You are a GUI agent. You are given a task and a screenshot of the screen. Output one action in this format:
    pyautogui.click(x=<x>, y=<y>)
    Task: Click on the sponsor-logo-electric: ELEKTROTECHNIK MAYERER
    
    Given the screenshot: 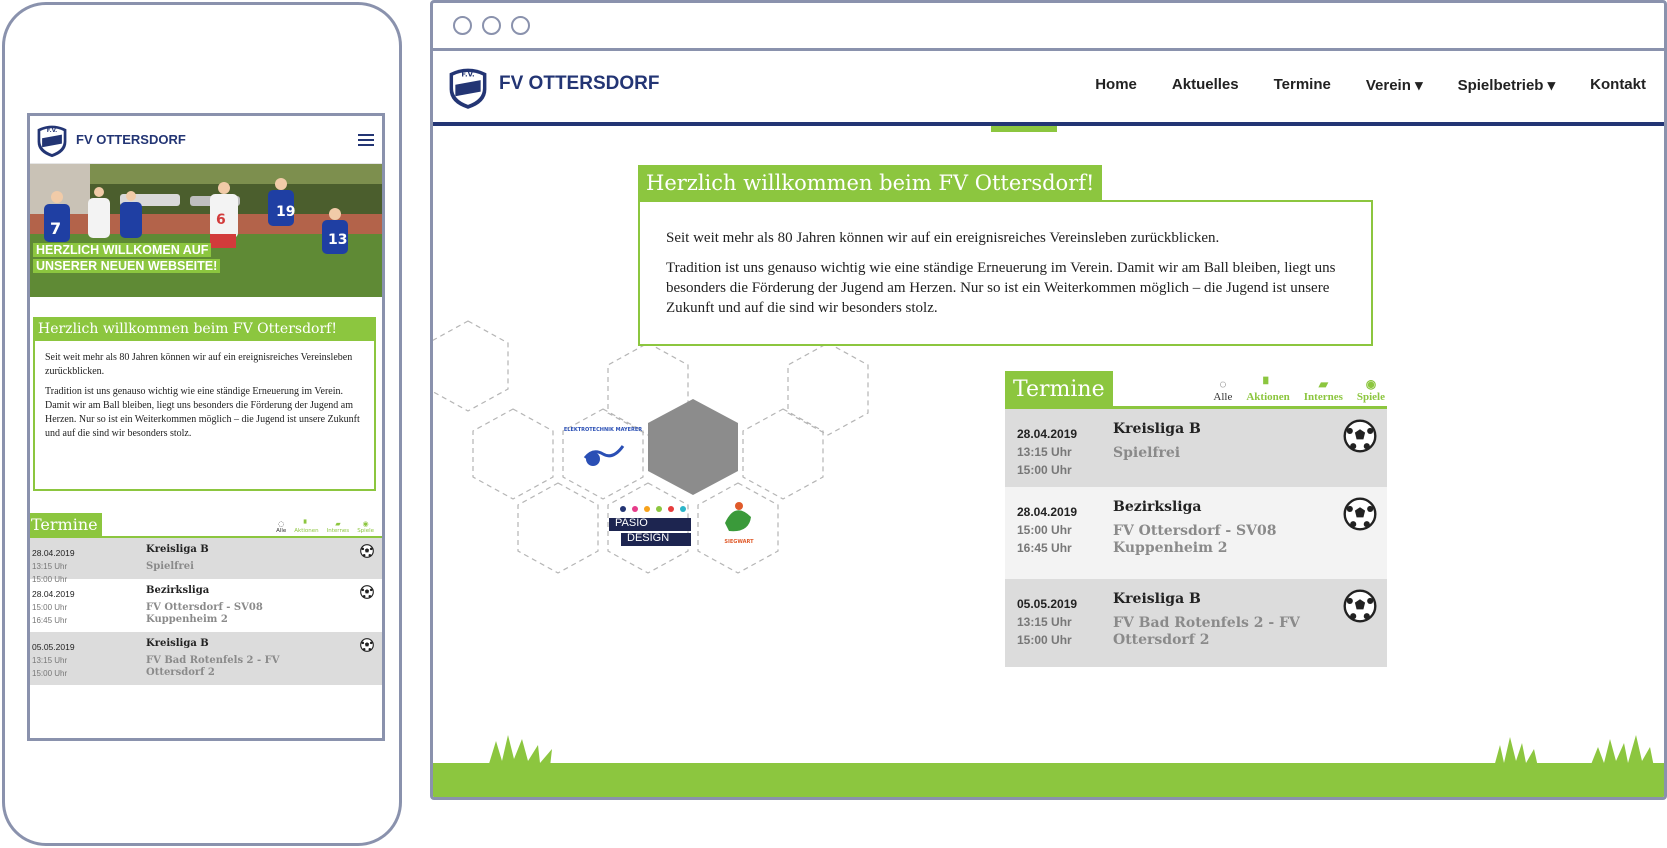 What is the action you would take?
    pyautogui.click(x=603, y=446)
    